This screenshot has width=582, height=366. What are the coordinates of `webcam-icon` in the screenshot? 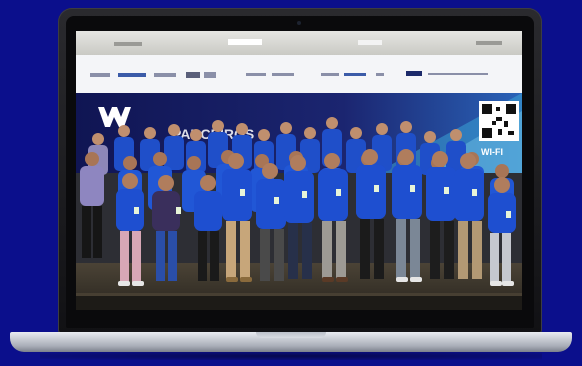 It's located at (299, 23).